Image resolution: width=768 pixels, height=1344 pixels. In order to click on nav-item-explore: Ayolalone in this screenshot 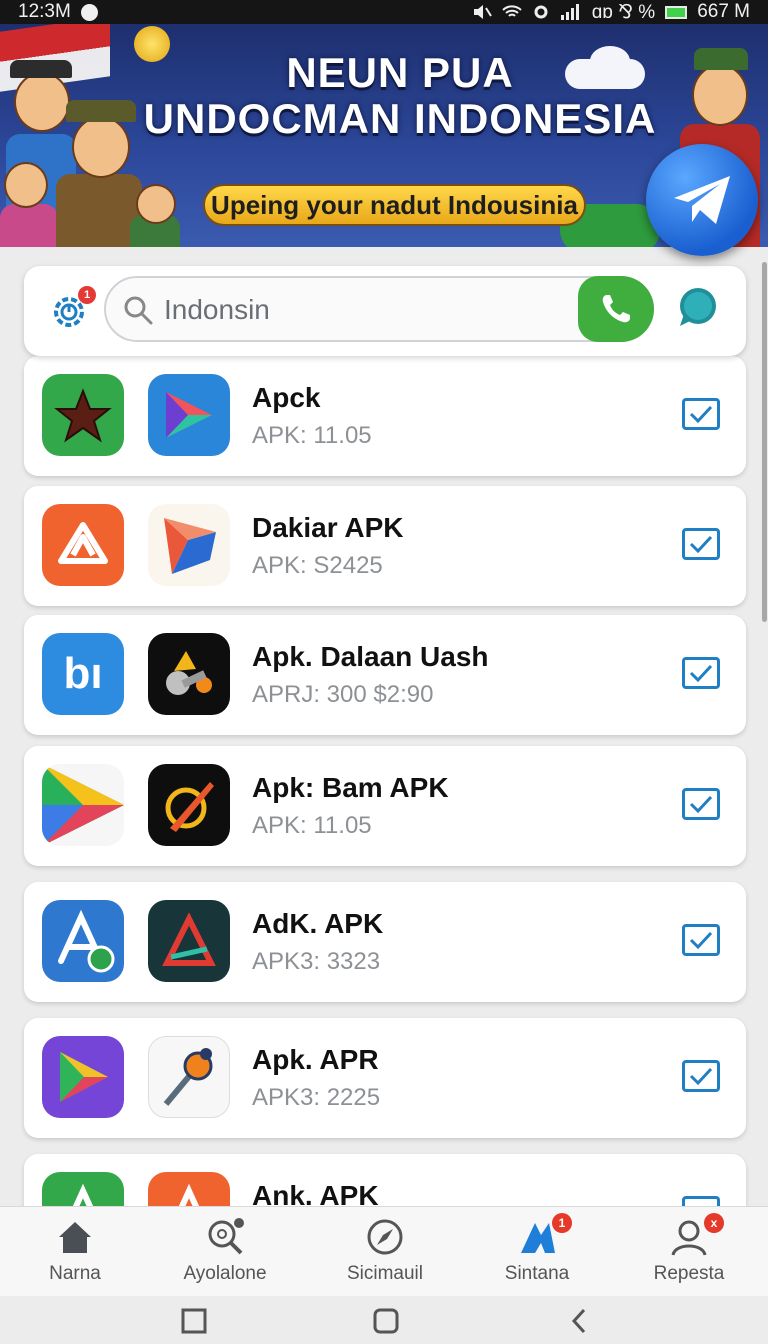, I will do `click(225, 1252)`.